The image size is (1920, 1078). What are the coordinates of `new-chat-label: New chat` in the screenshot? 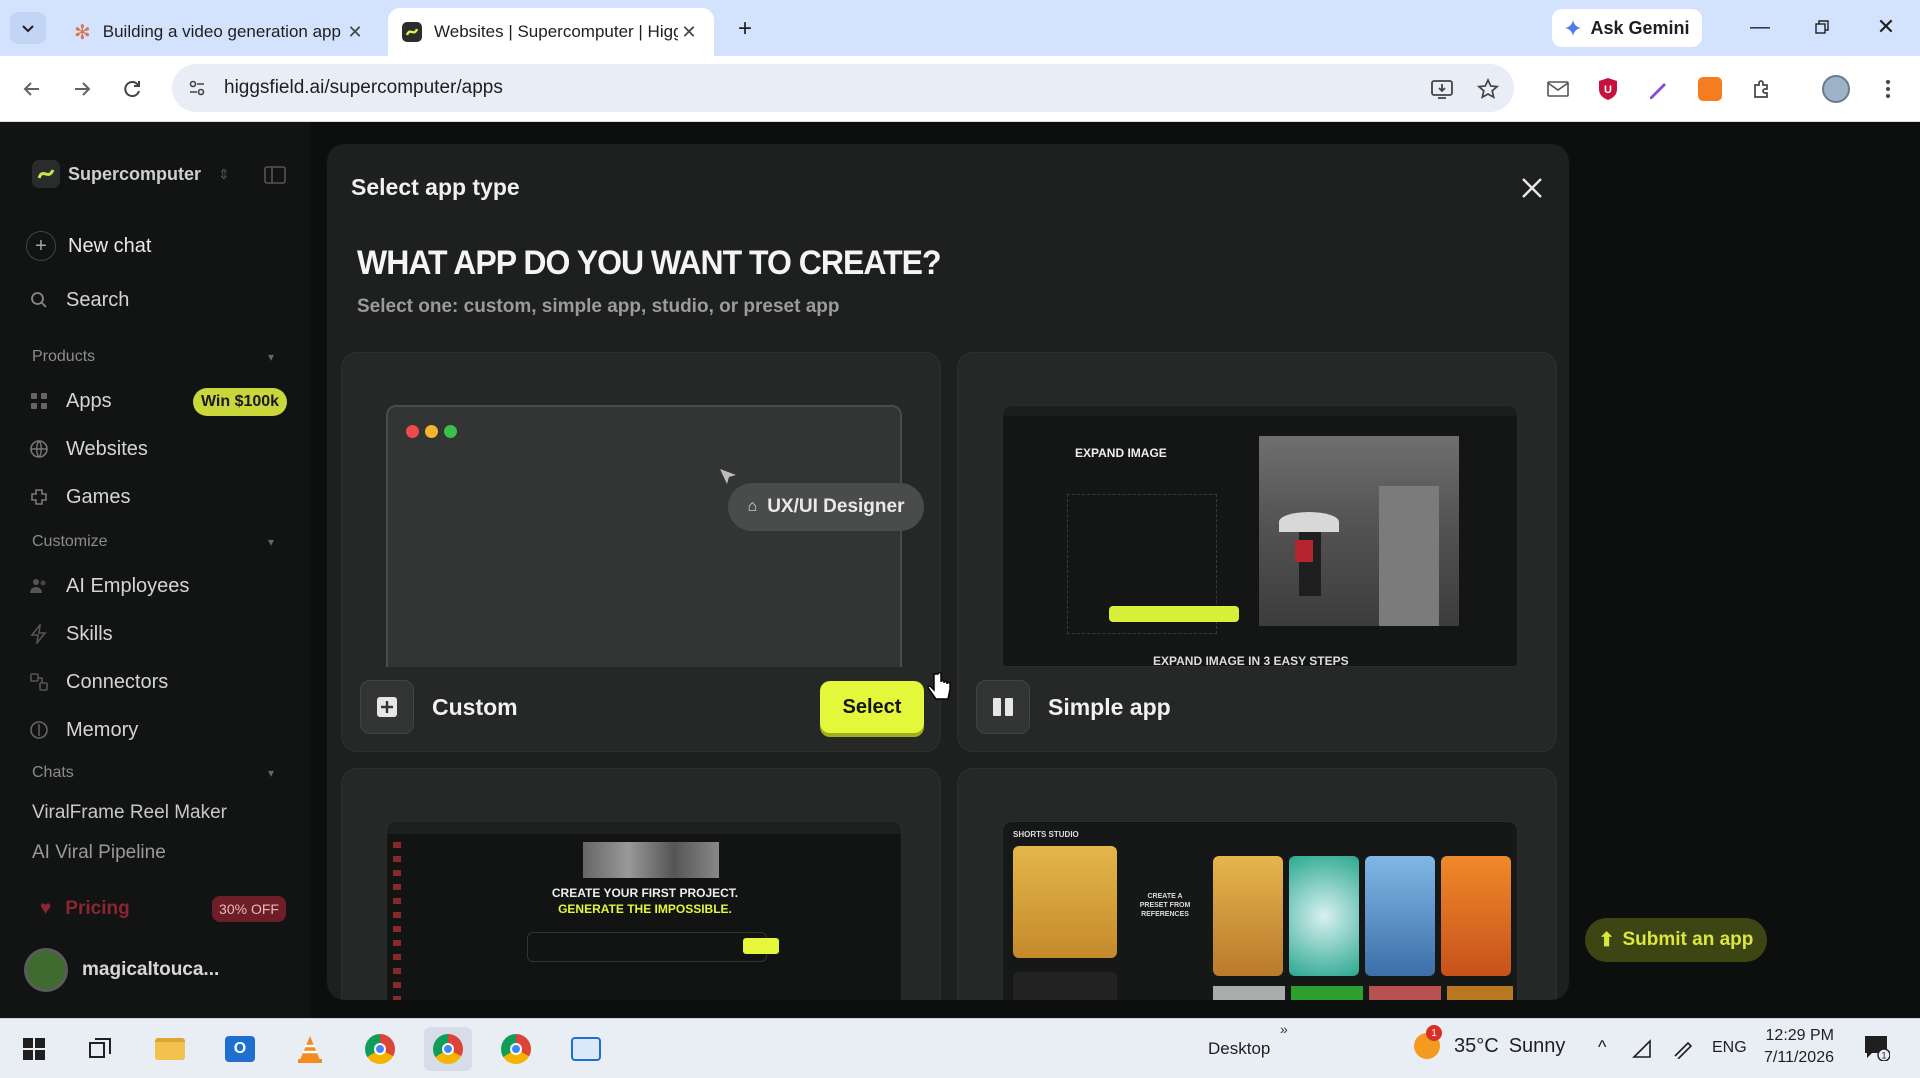 It's located at (110, 245).